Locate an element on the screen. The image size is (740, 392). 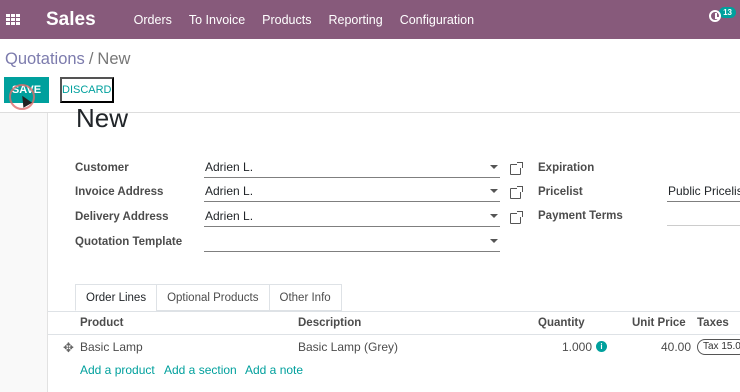
delivery-address-value: Adrien L. is located at coordinates (229, 216).